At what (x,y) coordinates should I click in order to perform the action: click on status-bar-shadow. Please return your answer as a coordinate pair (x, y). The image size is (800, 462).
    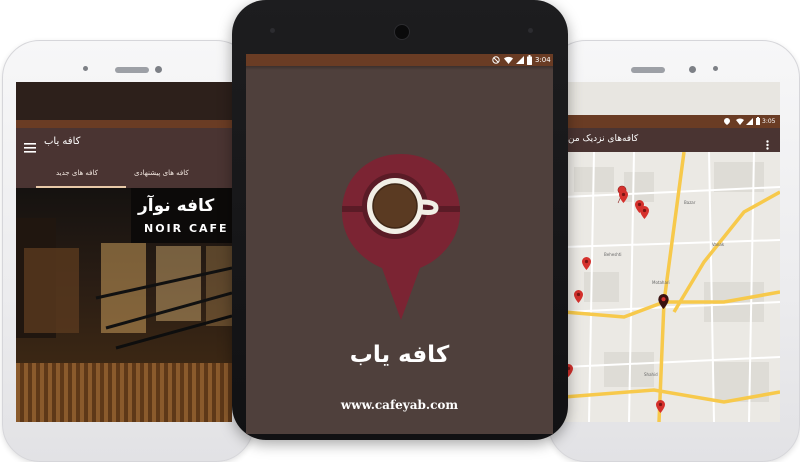
    Looking at the image, I should click on (399, 68).